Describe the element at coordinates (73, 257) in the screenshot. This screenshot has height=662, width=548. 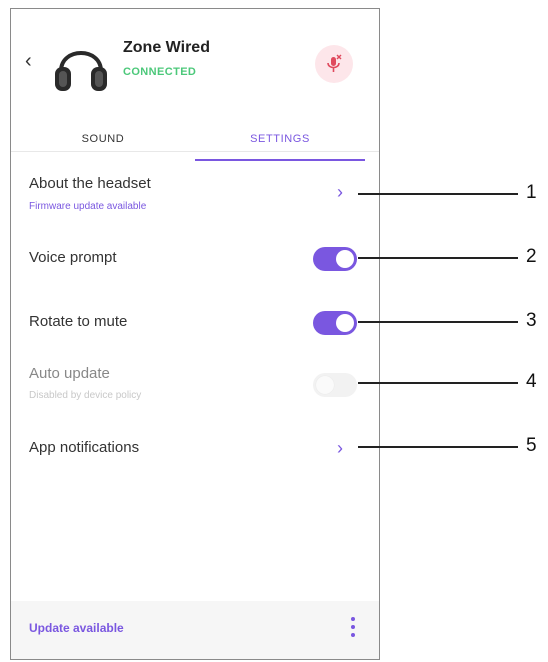
I see `voice-prompt-label: Voice prompt` at that location.